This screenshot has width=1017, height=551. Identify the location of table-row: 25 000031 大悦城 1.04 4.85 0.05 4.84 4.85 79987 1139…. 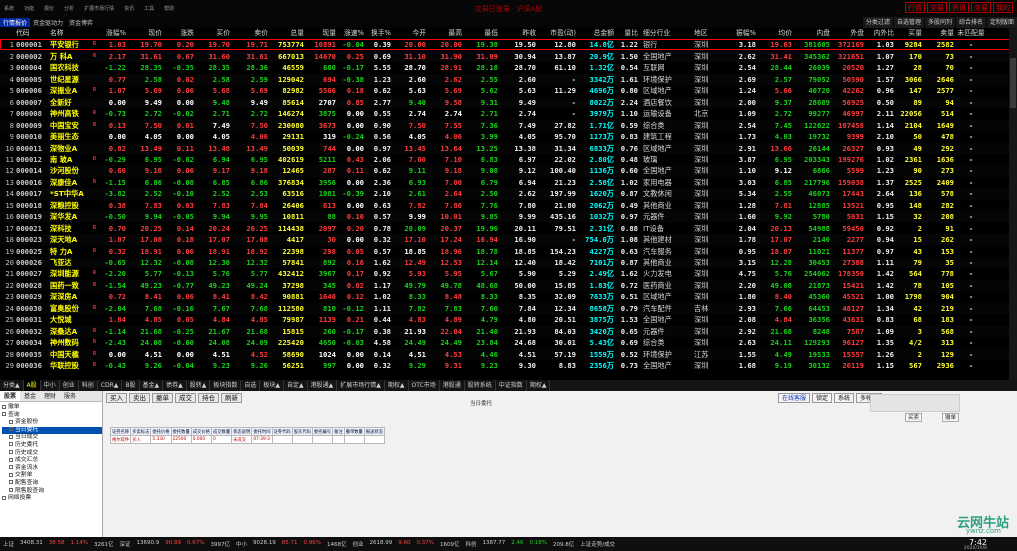
(508, 320).